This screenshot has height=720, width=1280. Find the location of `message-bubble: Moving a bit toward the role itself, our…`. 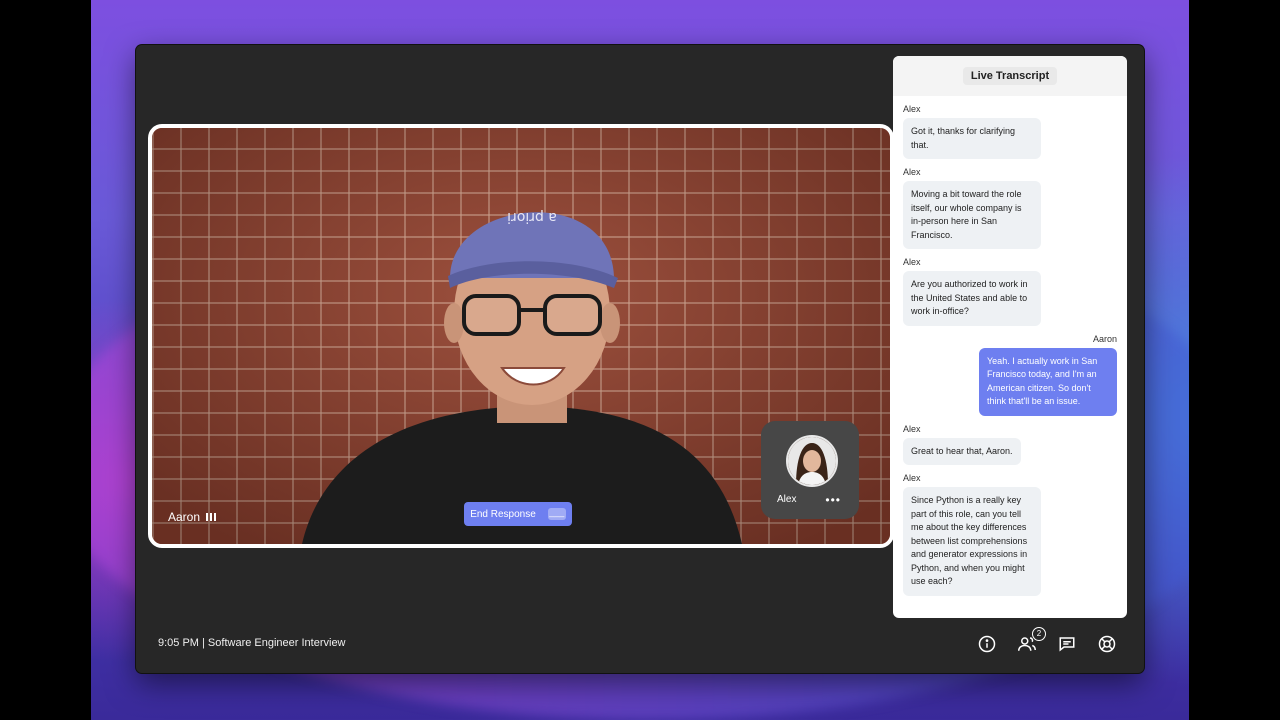

message-bubble: Moving a bit toward the role itself, our… is located at coordinates (972, 215).